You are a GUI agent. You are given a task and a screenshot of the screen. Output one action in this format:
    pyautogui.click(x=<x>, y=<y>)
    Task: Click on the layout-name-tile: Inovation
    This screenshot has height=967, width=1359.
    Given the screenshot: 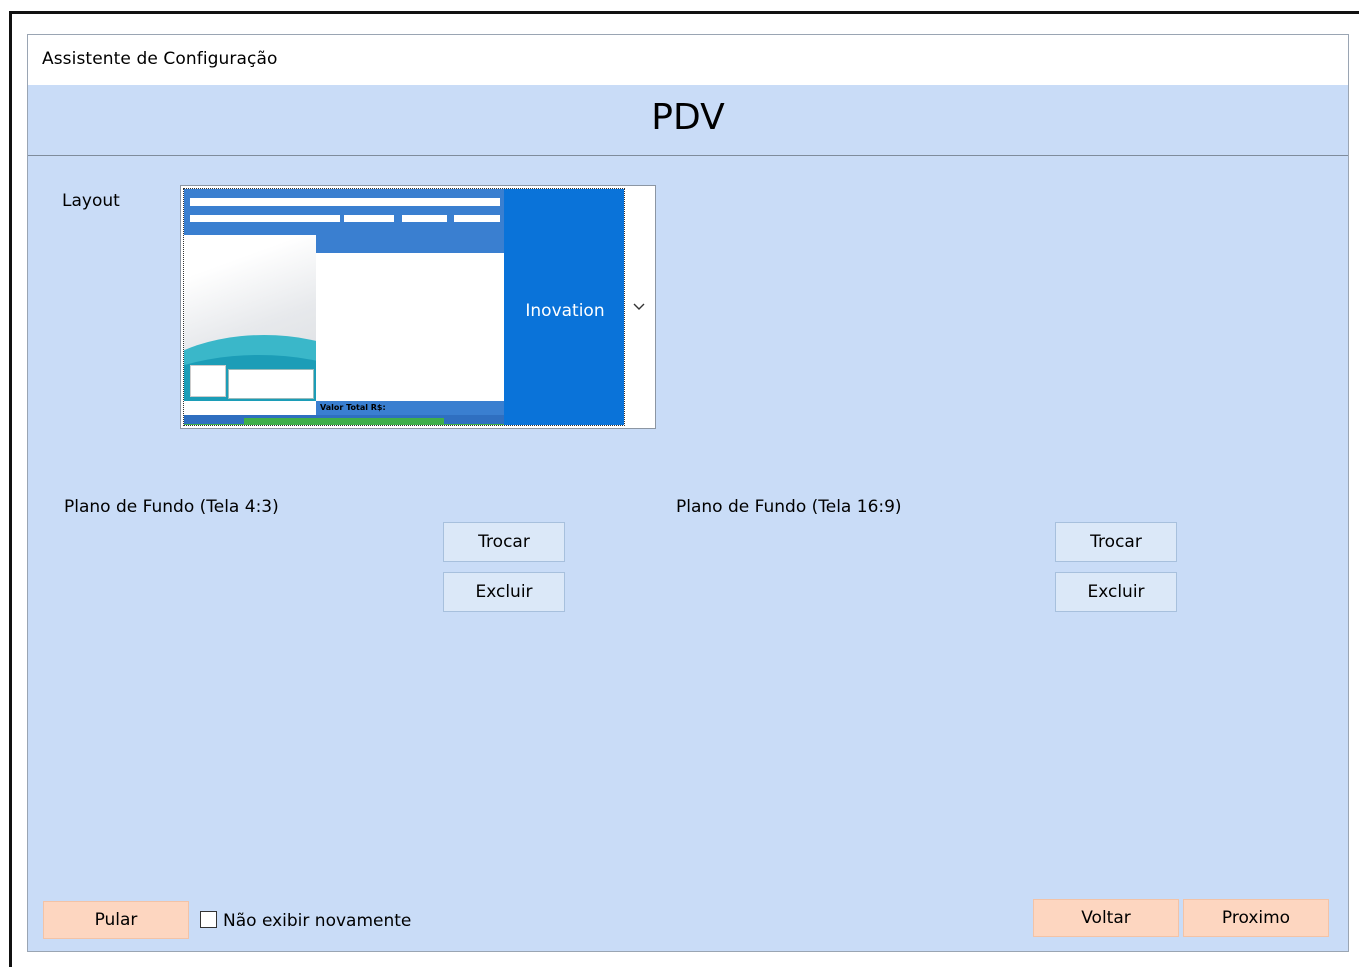 What is the action you would take?
    pyautogui.click(x=564, y=307)
    